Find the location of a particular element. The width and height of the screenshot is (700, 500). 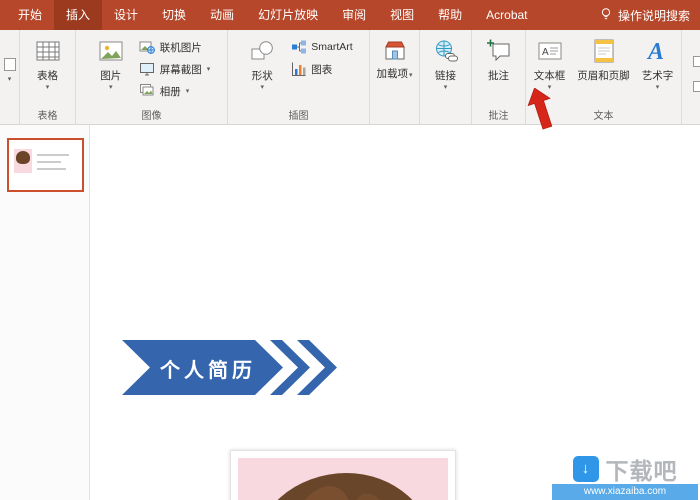

thumbnail-photo is located at coordinates (23, 161).